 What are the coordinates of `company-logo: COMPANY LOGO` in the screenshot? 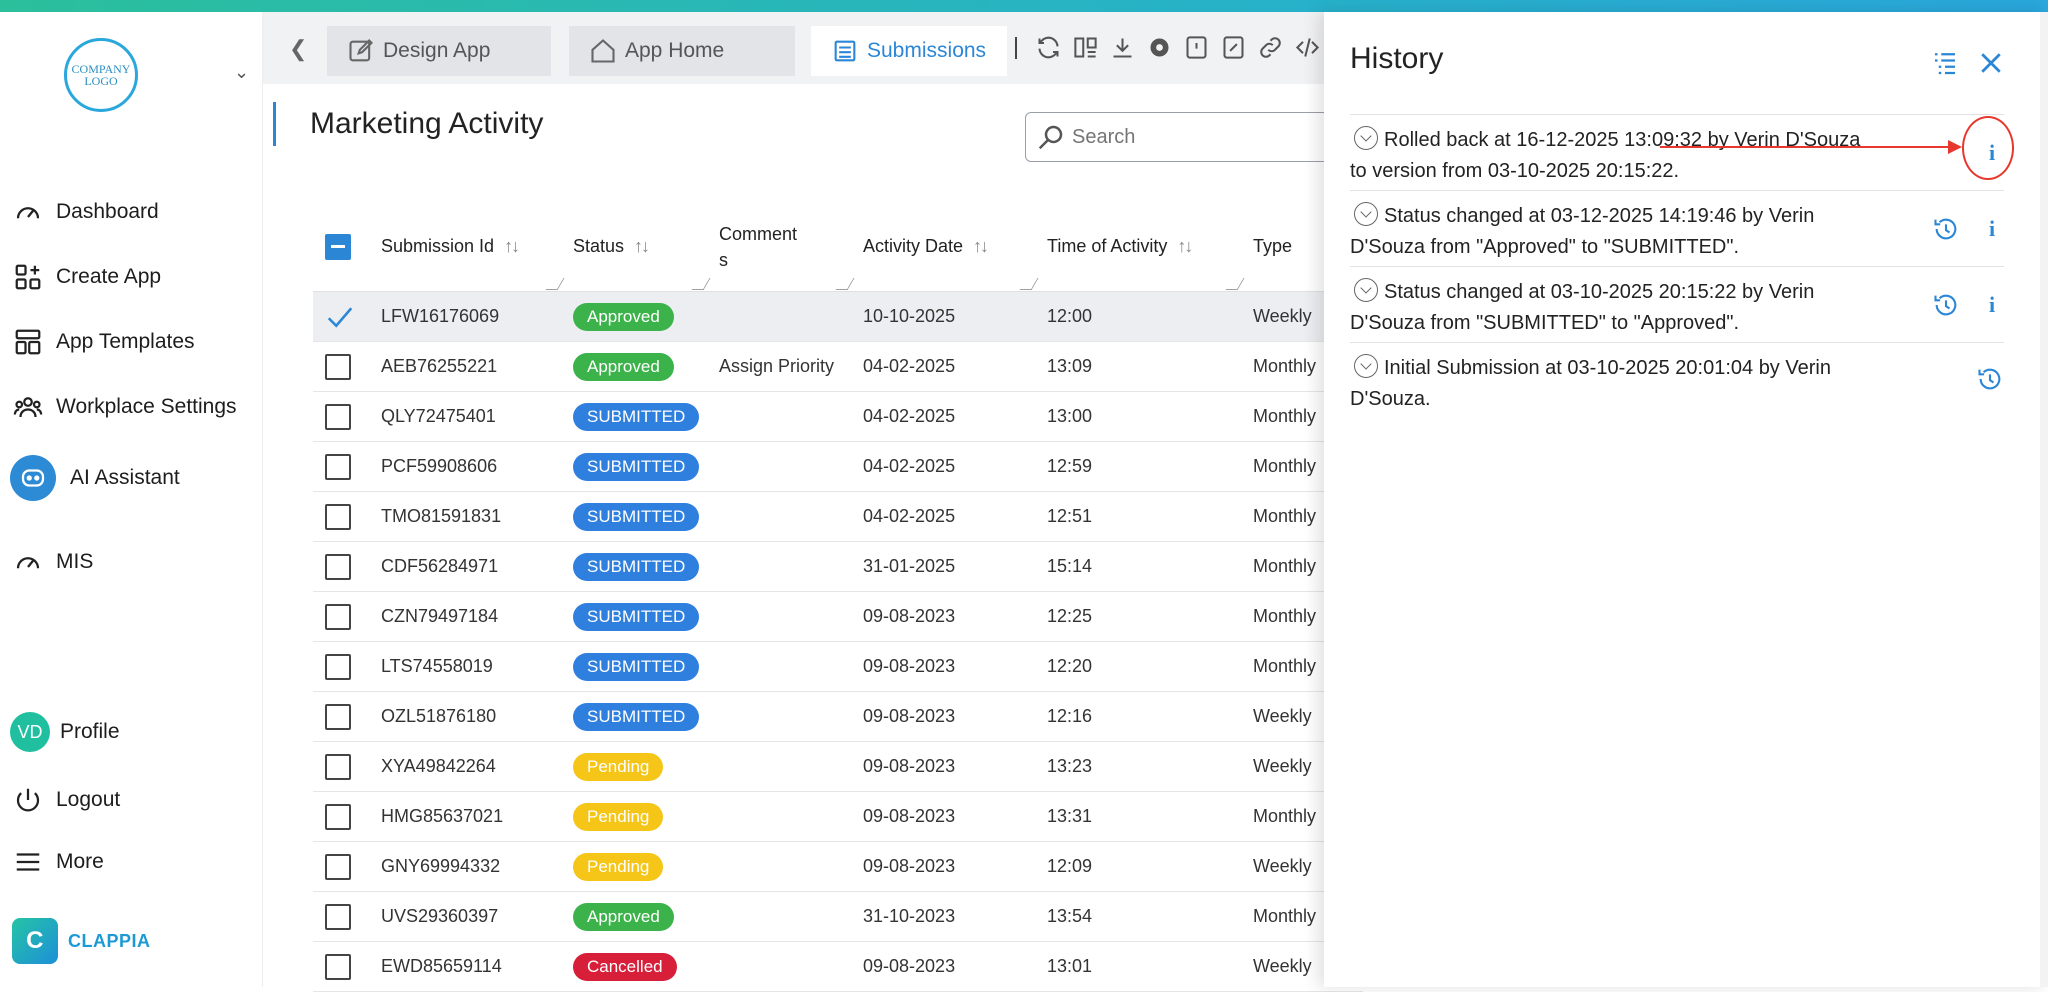 It's located at (101, 75).